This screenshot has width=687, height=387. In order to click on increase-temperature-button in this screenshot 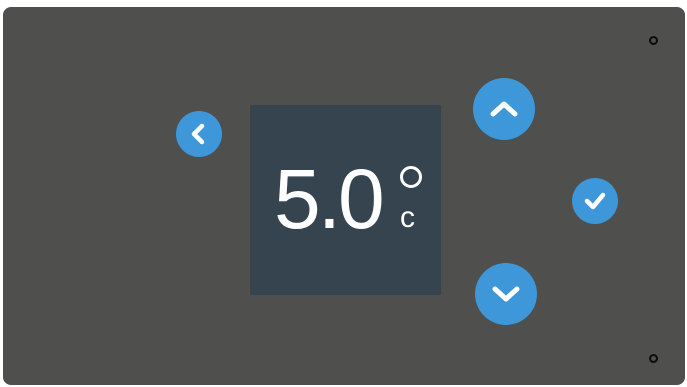, I will do `click(504, 109)`.